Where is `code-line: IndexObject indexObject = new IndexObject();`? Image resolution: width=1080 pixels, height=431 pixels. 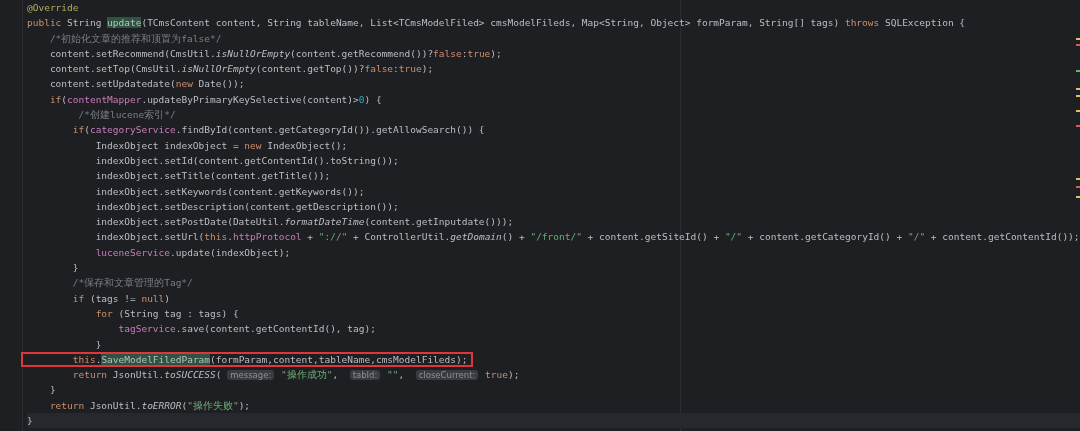 code-line: IndexObject indexObject = new IndexObject(); is located at coordinates (221, 145).